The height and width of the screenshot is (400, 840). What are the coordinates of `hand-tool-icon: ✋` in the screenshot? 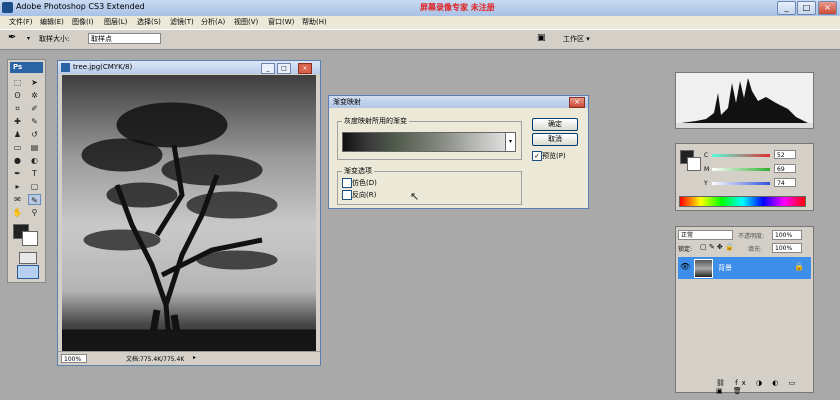 It's located at (17, 212).